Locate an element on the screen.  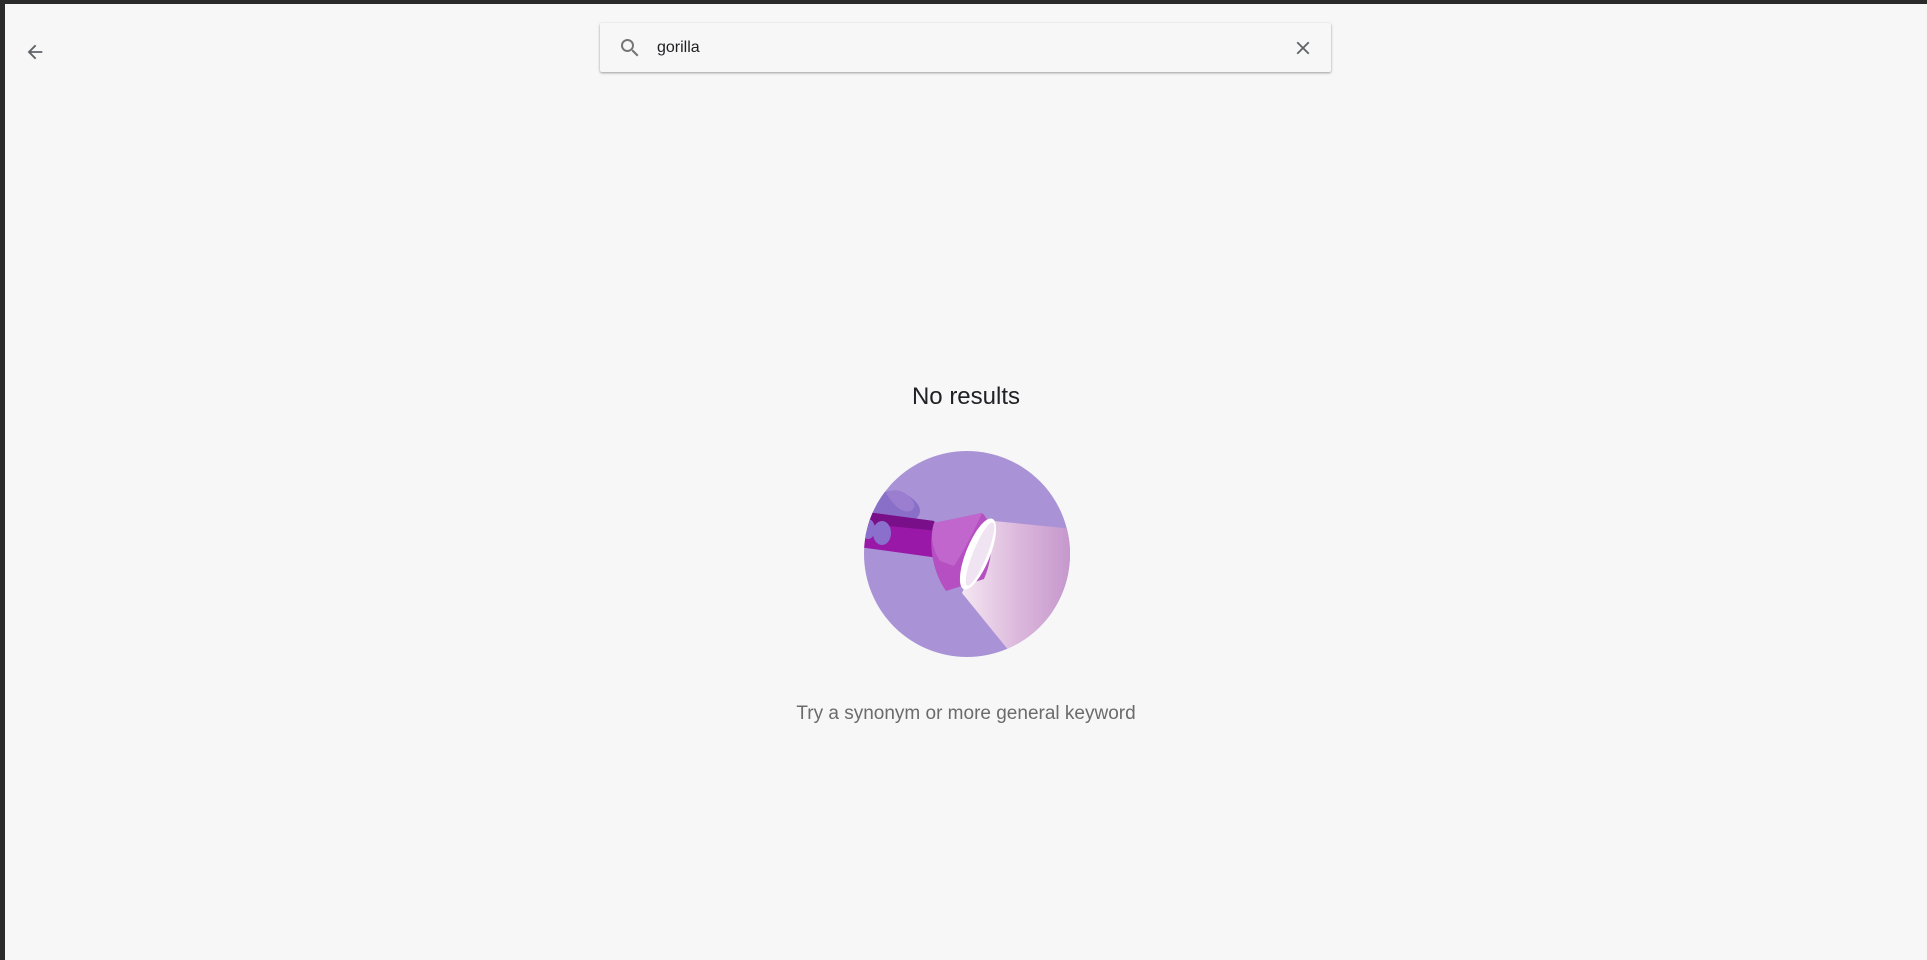
search-bar is located at coordinates (965, 47).